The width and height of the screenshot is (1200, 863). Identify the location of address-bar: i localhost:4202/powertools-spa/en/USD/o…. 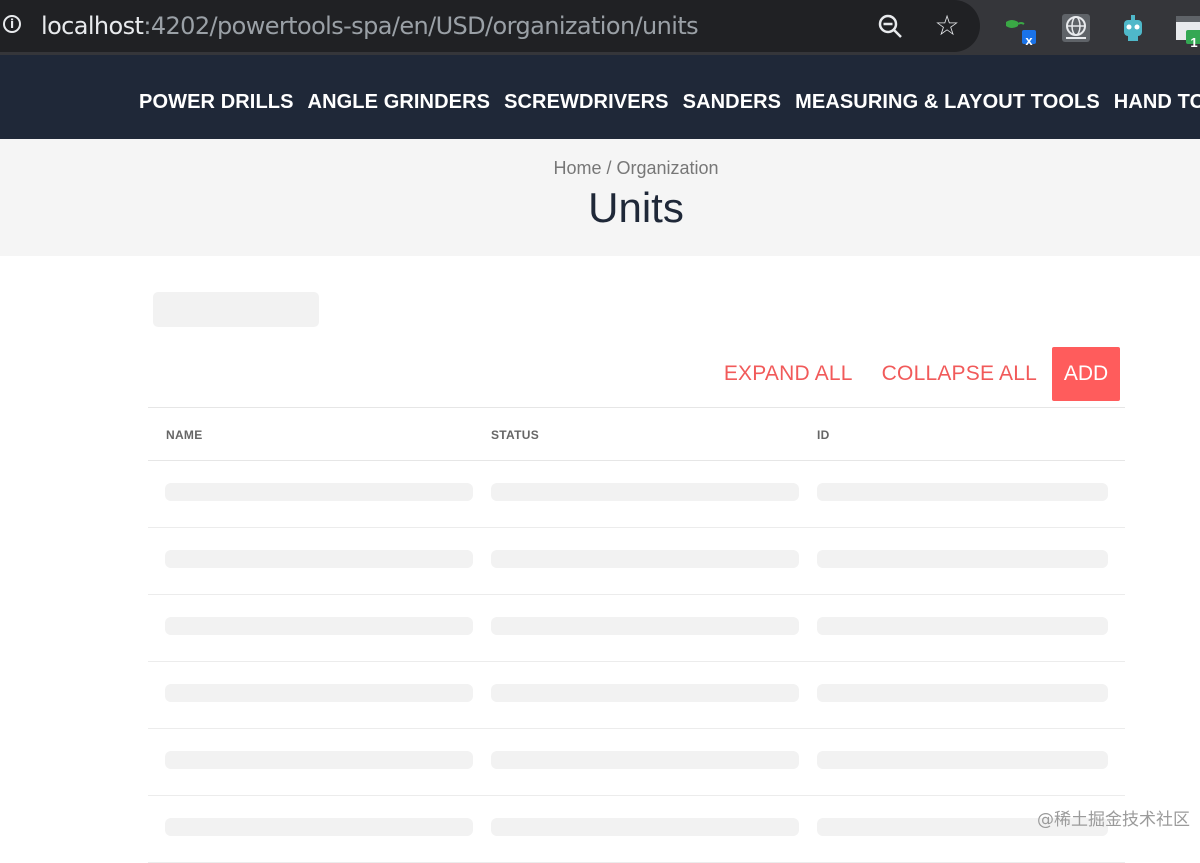
(490, 26).